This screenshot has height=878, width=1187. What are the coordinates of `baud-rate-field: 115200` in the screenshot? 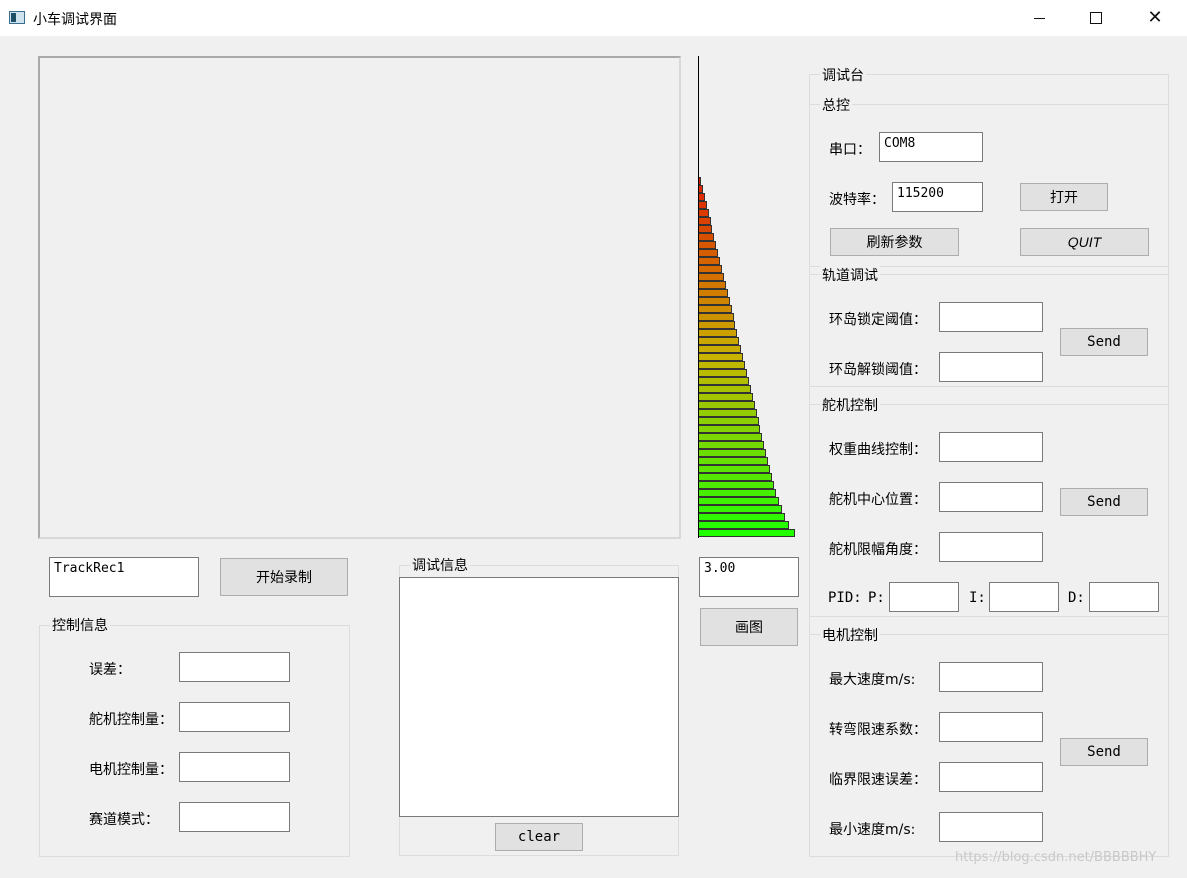 It's located at (937, 197).